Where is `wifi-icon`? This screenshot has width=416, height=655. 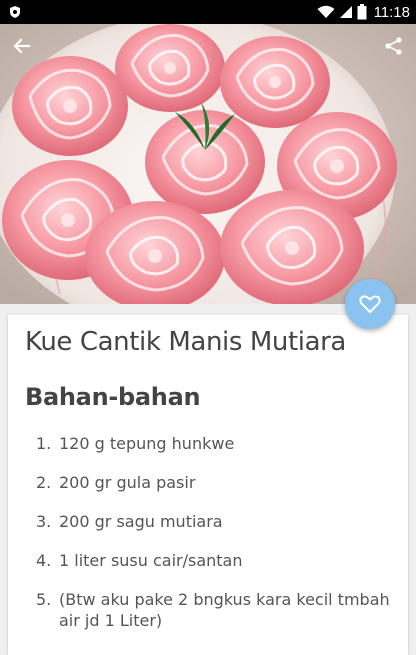 wifi-icon is located at coordinates (326, 11).